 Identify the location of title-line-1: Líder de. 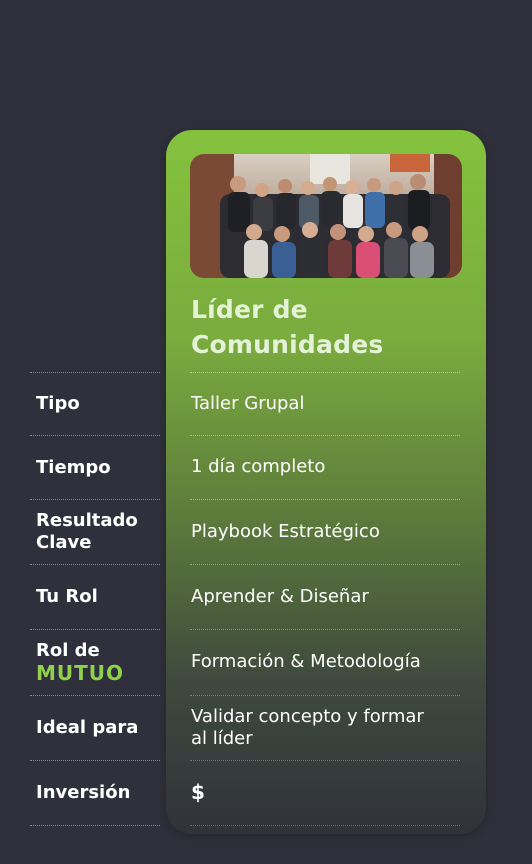
(249, 309).